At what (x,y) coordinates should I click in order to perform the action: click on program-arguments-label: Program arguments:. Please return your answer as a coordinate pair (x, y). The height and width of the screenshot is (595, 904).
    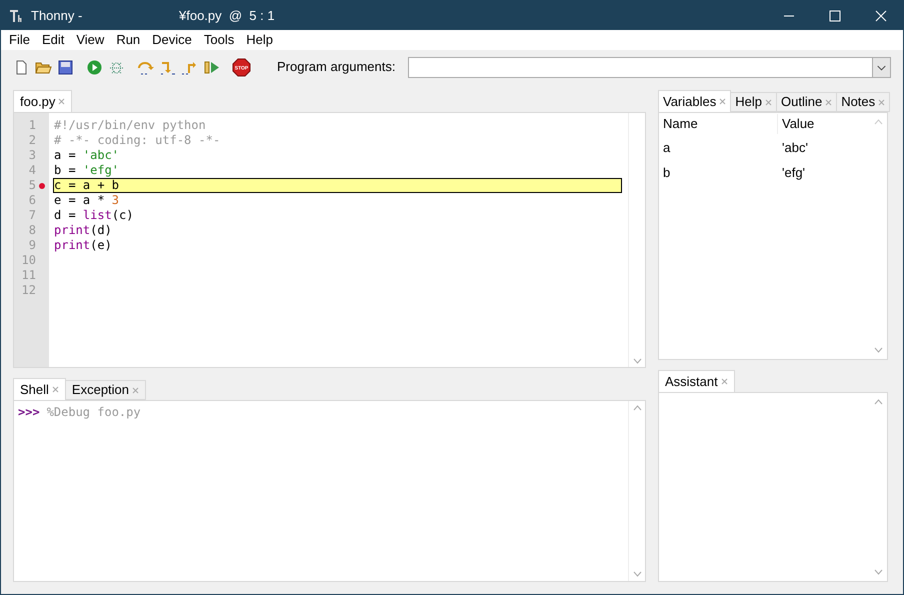
    Looking at the image, I should click on (336, 67).